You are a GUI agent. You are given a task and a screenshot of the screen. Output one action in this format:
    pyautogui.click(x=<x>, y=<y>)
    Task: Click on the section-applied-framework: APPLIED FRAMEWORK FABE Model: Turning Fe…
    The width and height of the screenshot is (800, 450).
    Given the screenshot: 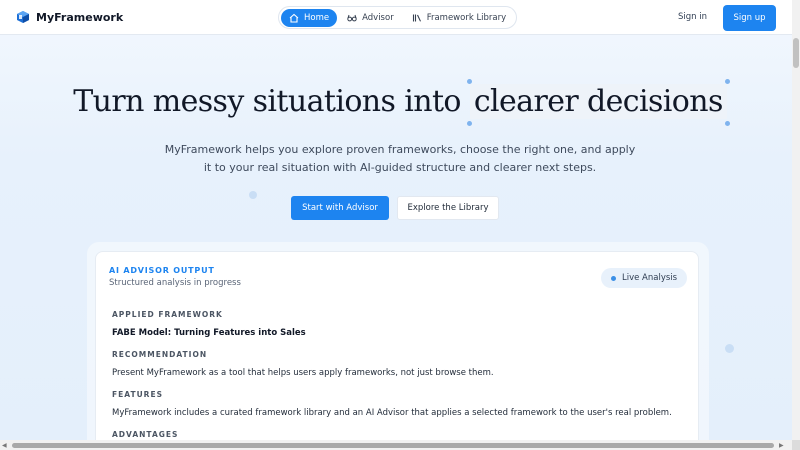 What is the action you would take?
    pyautogui.click(x=209, y=324)
    